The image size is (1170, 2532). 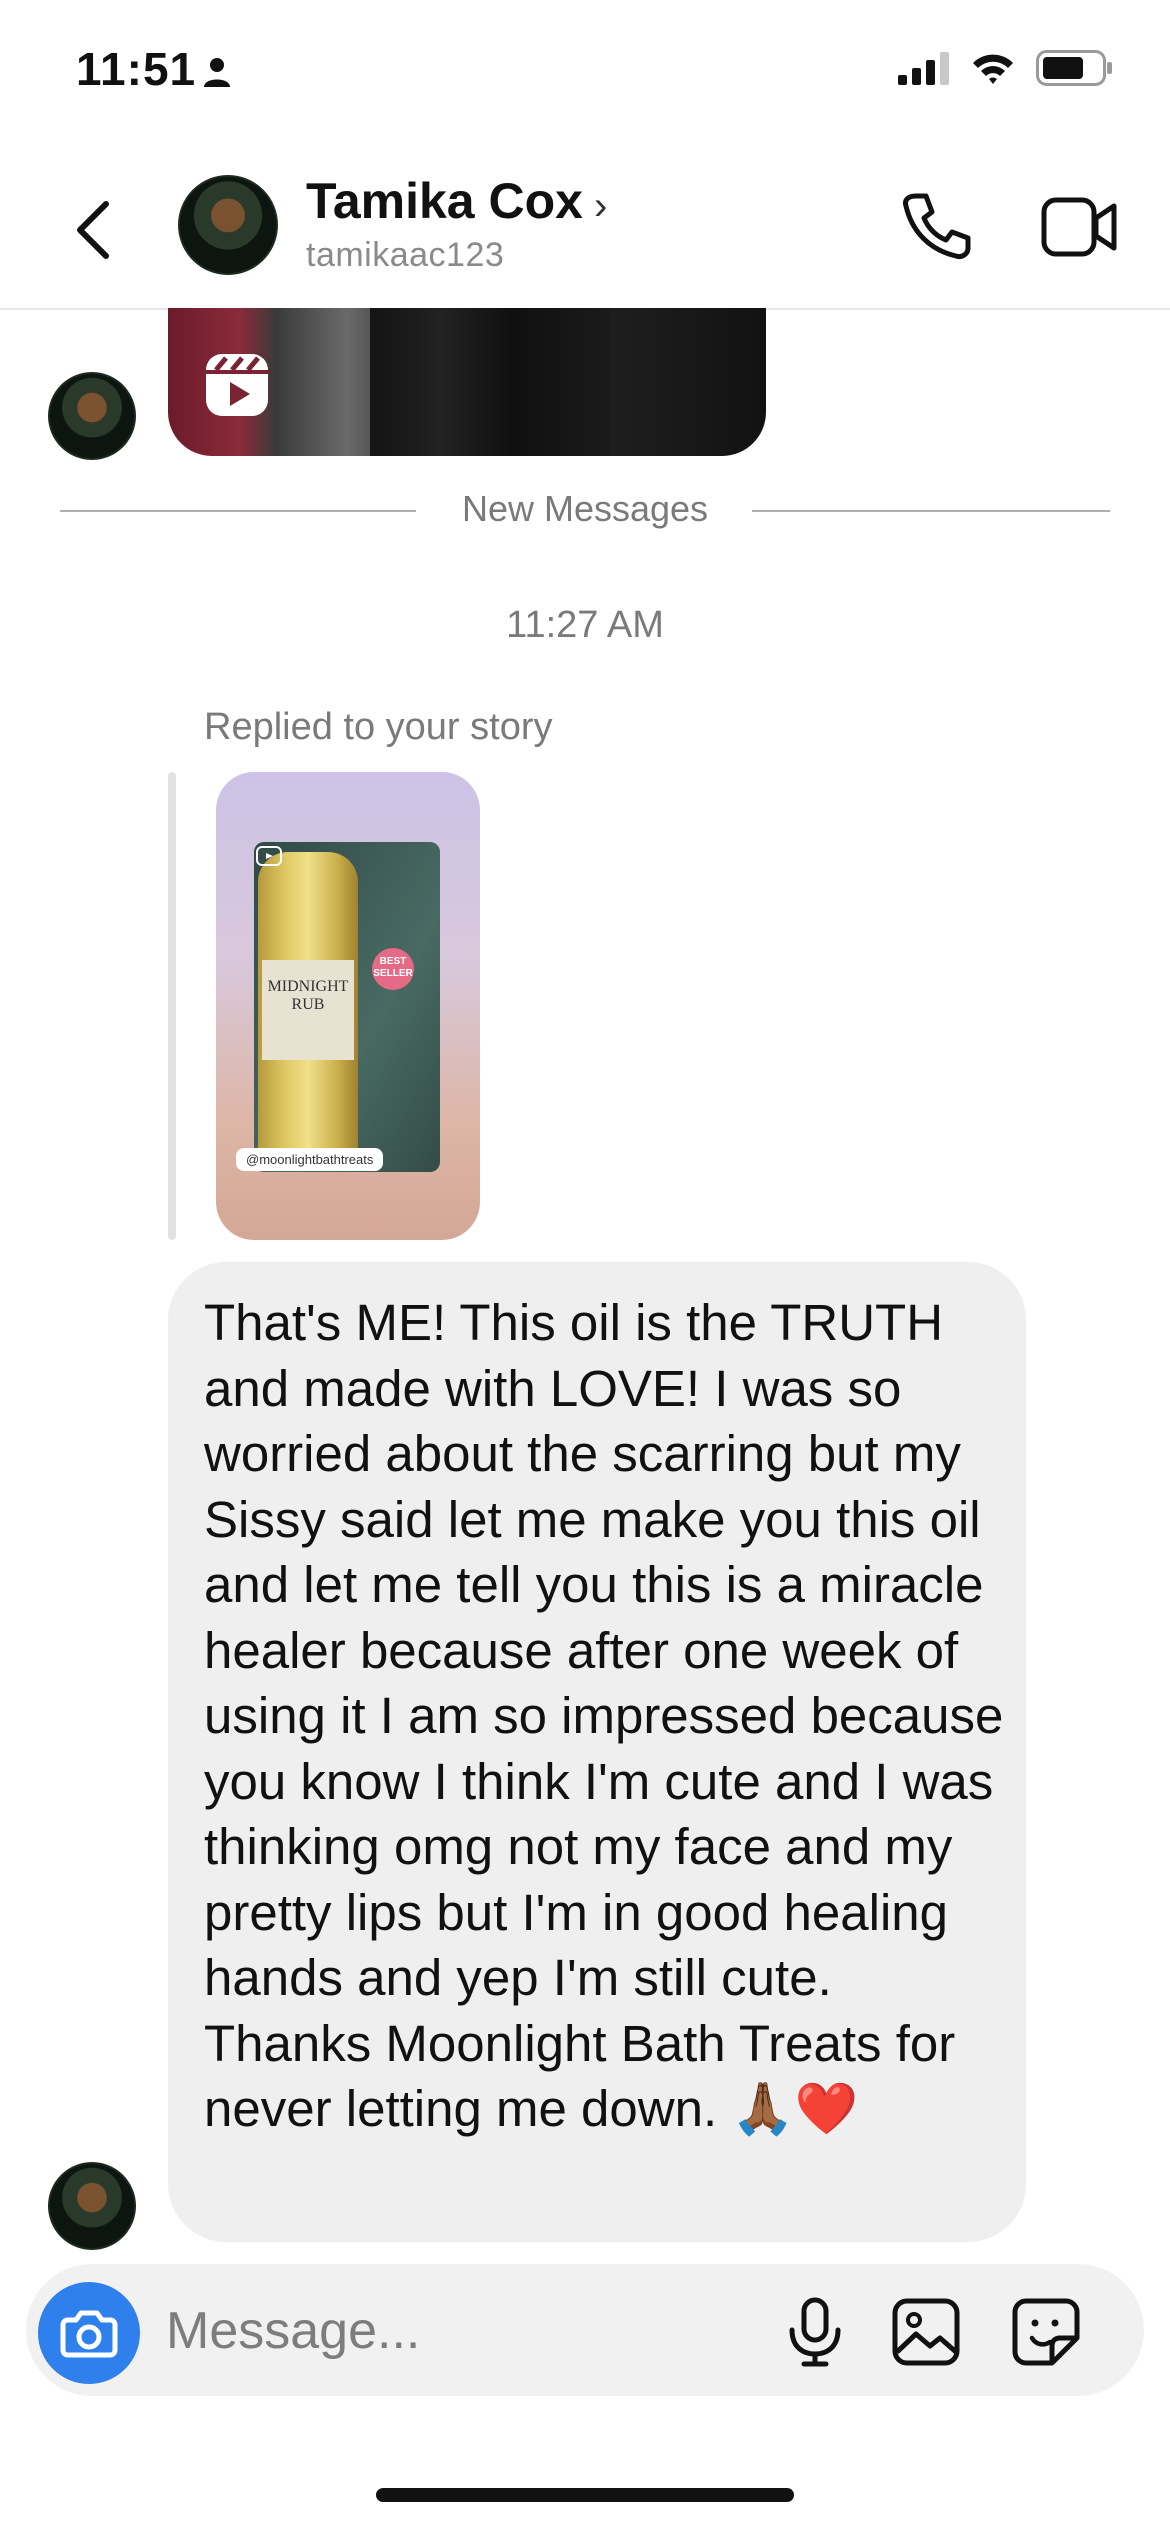 What do you see at coordinates (217, 72) in the screenshot?
I see `person-icon` at bounding box center [217, 72].